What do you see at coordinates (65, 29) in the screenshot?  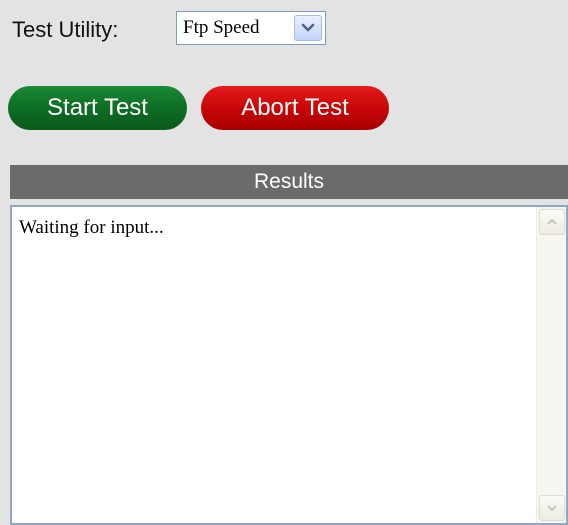 I see `test-utility-label: Test Utility:` at bounding box center [65, 29].